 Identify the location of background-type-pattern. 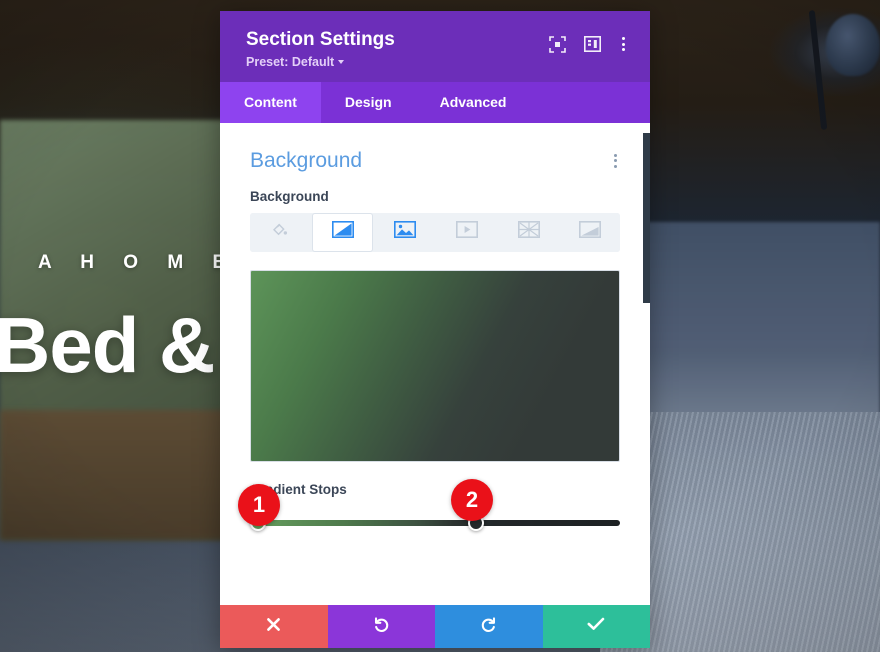
(528, 232).